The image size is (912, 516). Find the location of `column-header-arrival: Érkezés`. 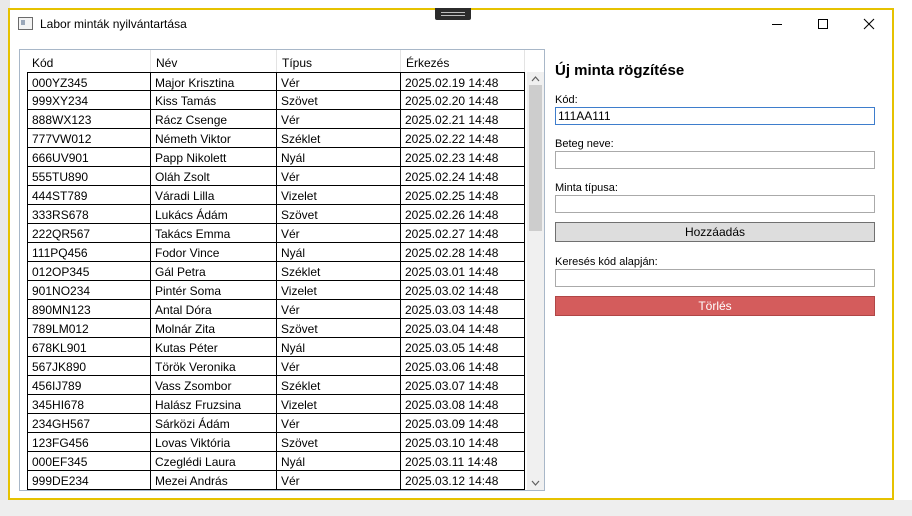

column-header-arrival: Érkezés is located at coordinates (463, 61).